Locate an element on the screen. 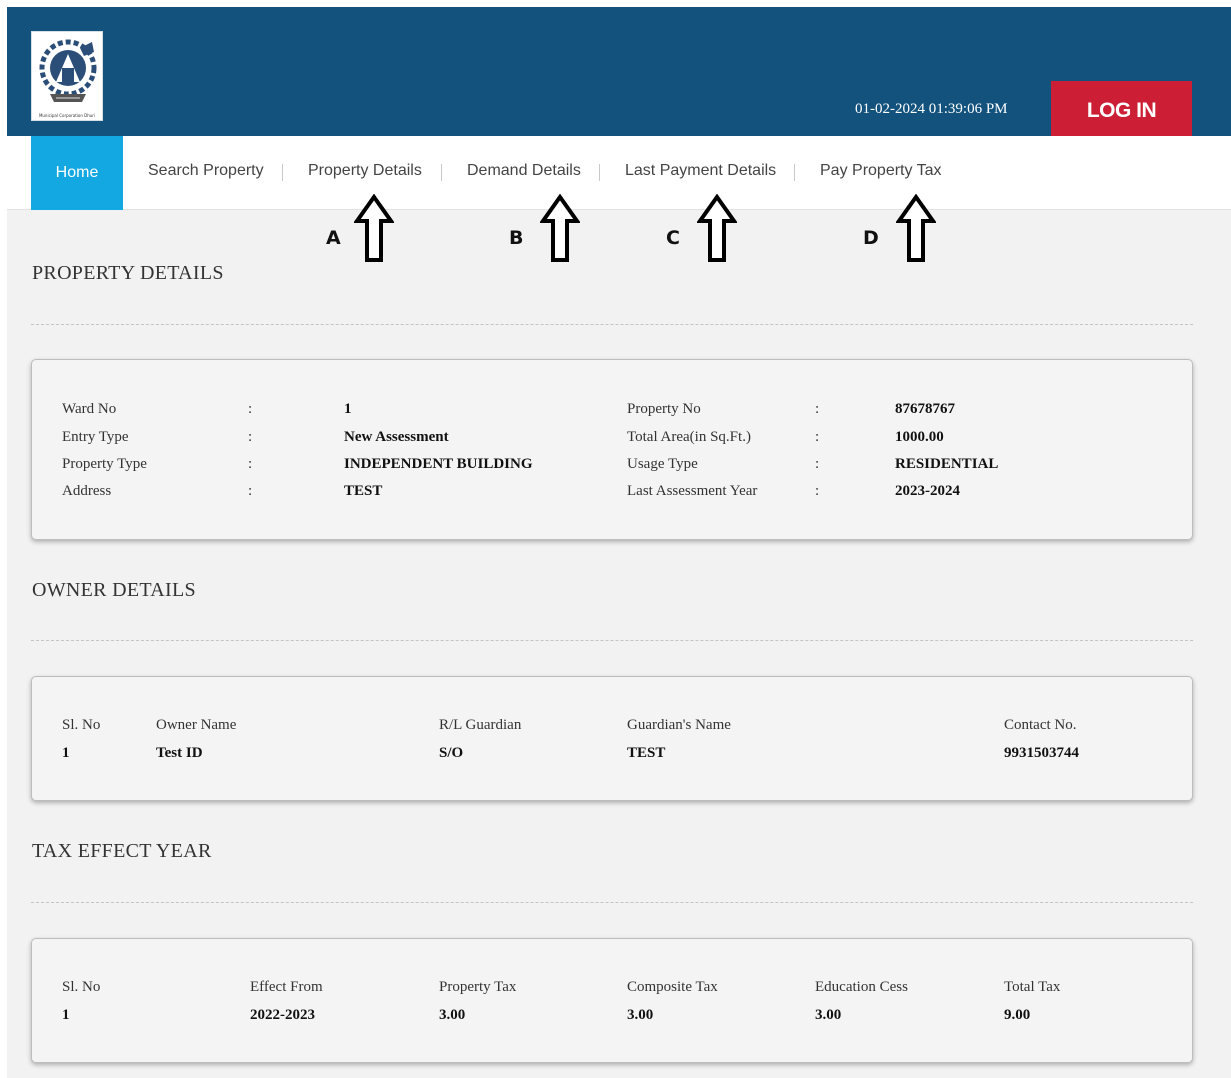 This screenshot has height=1078, width=1231. field-value-ward-no: 1 is located at coordinates (348, 409).